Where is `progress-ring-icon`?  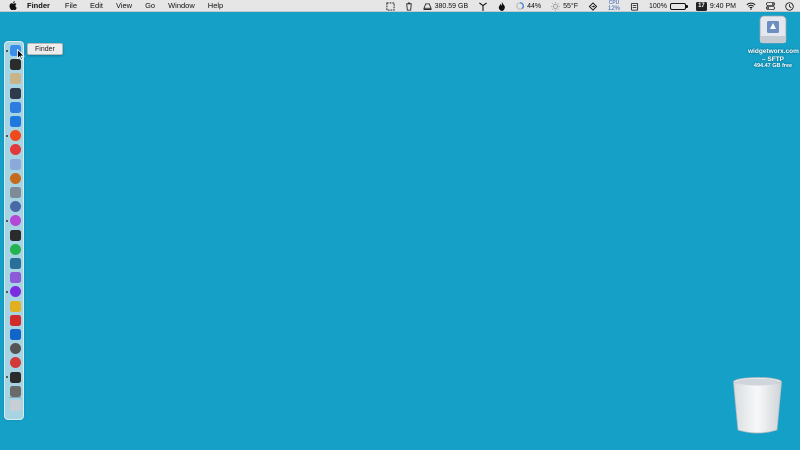 progress-ring-icon is located at coordinates (520, 6).